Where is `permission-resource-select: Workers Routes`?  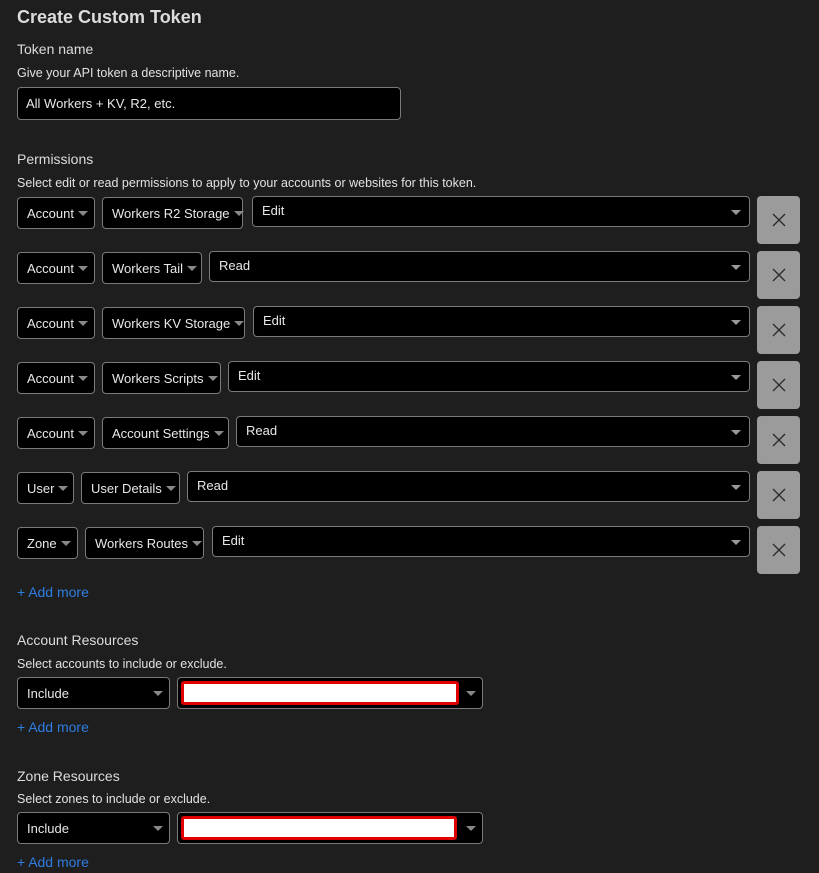
permission-resource-select: Workers Routes is located at coordinates (144, 543).